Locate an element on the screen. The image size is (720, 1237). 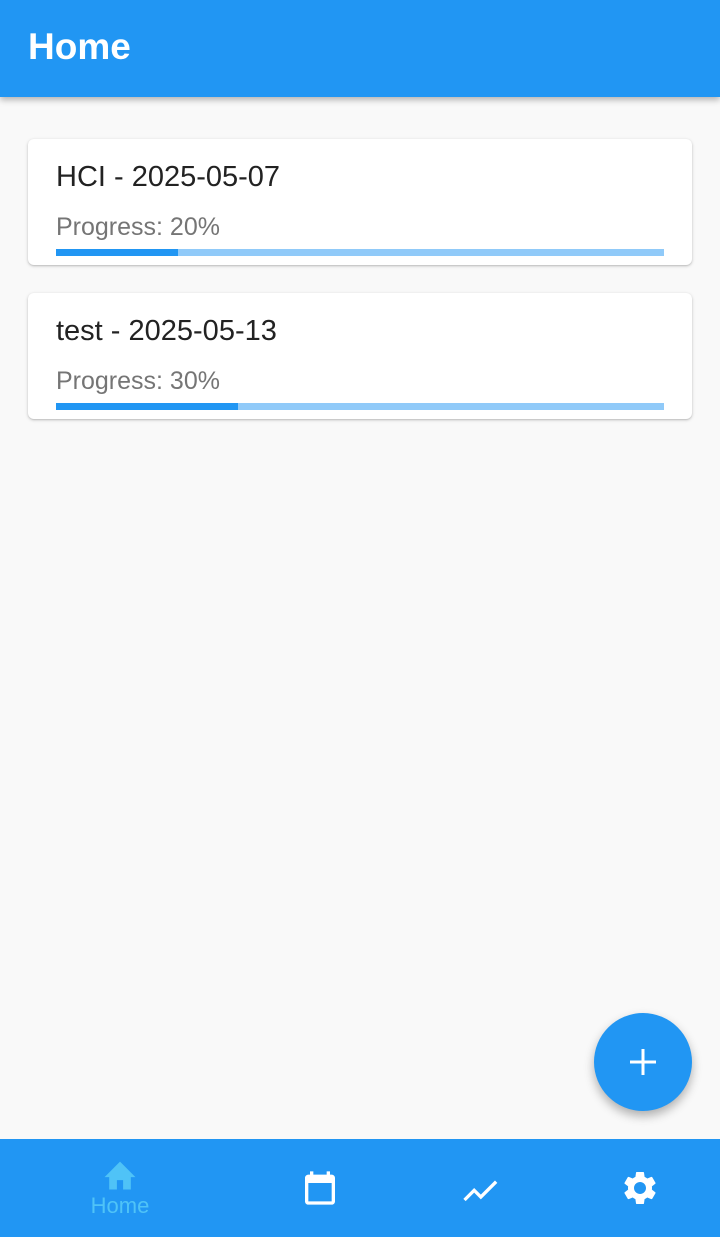
add-task-button is located at coordinates (643, 1062).